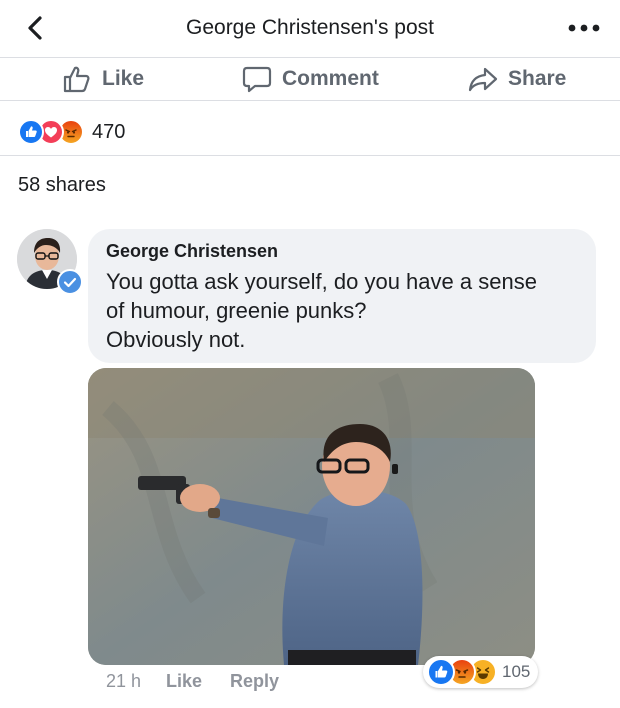 The image size is (620, 708). I want to click on verified-check-icon, so click(70, 282).